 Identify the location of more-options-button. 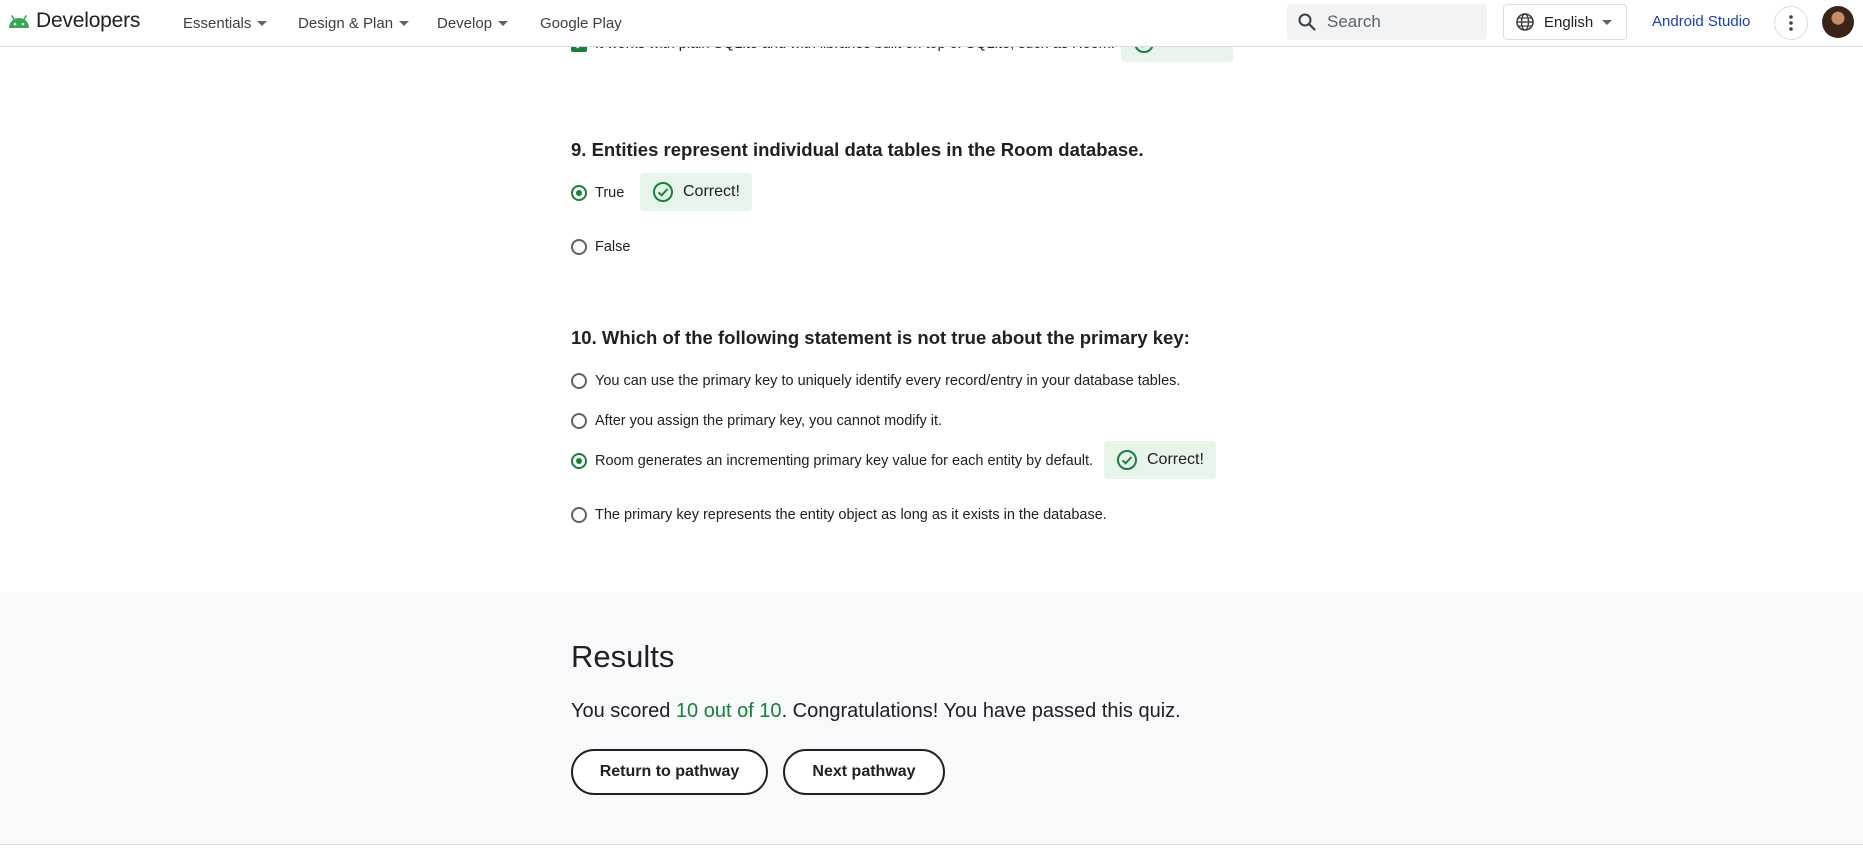
(1791, 23).